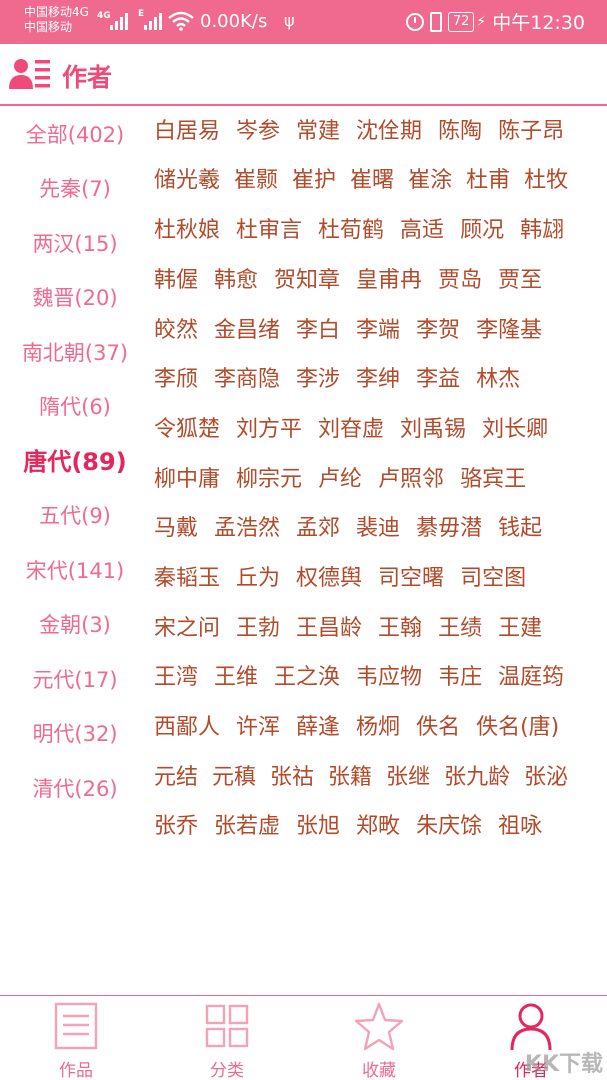 The height and width of the screenshot is (1080, 607). Describe the element at coordinates (438, 728) in the screenshot. I see `author-item: 佚名` at that location.